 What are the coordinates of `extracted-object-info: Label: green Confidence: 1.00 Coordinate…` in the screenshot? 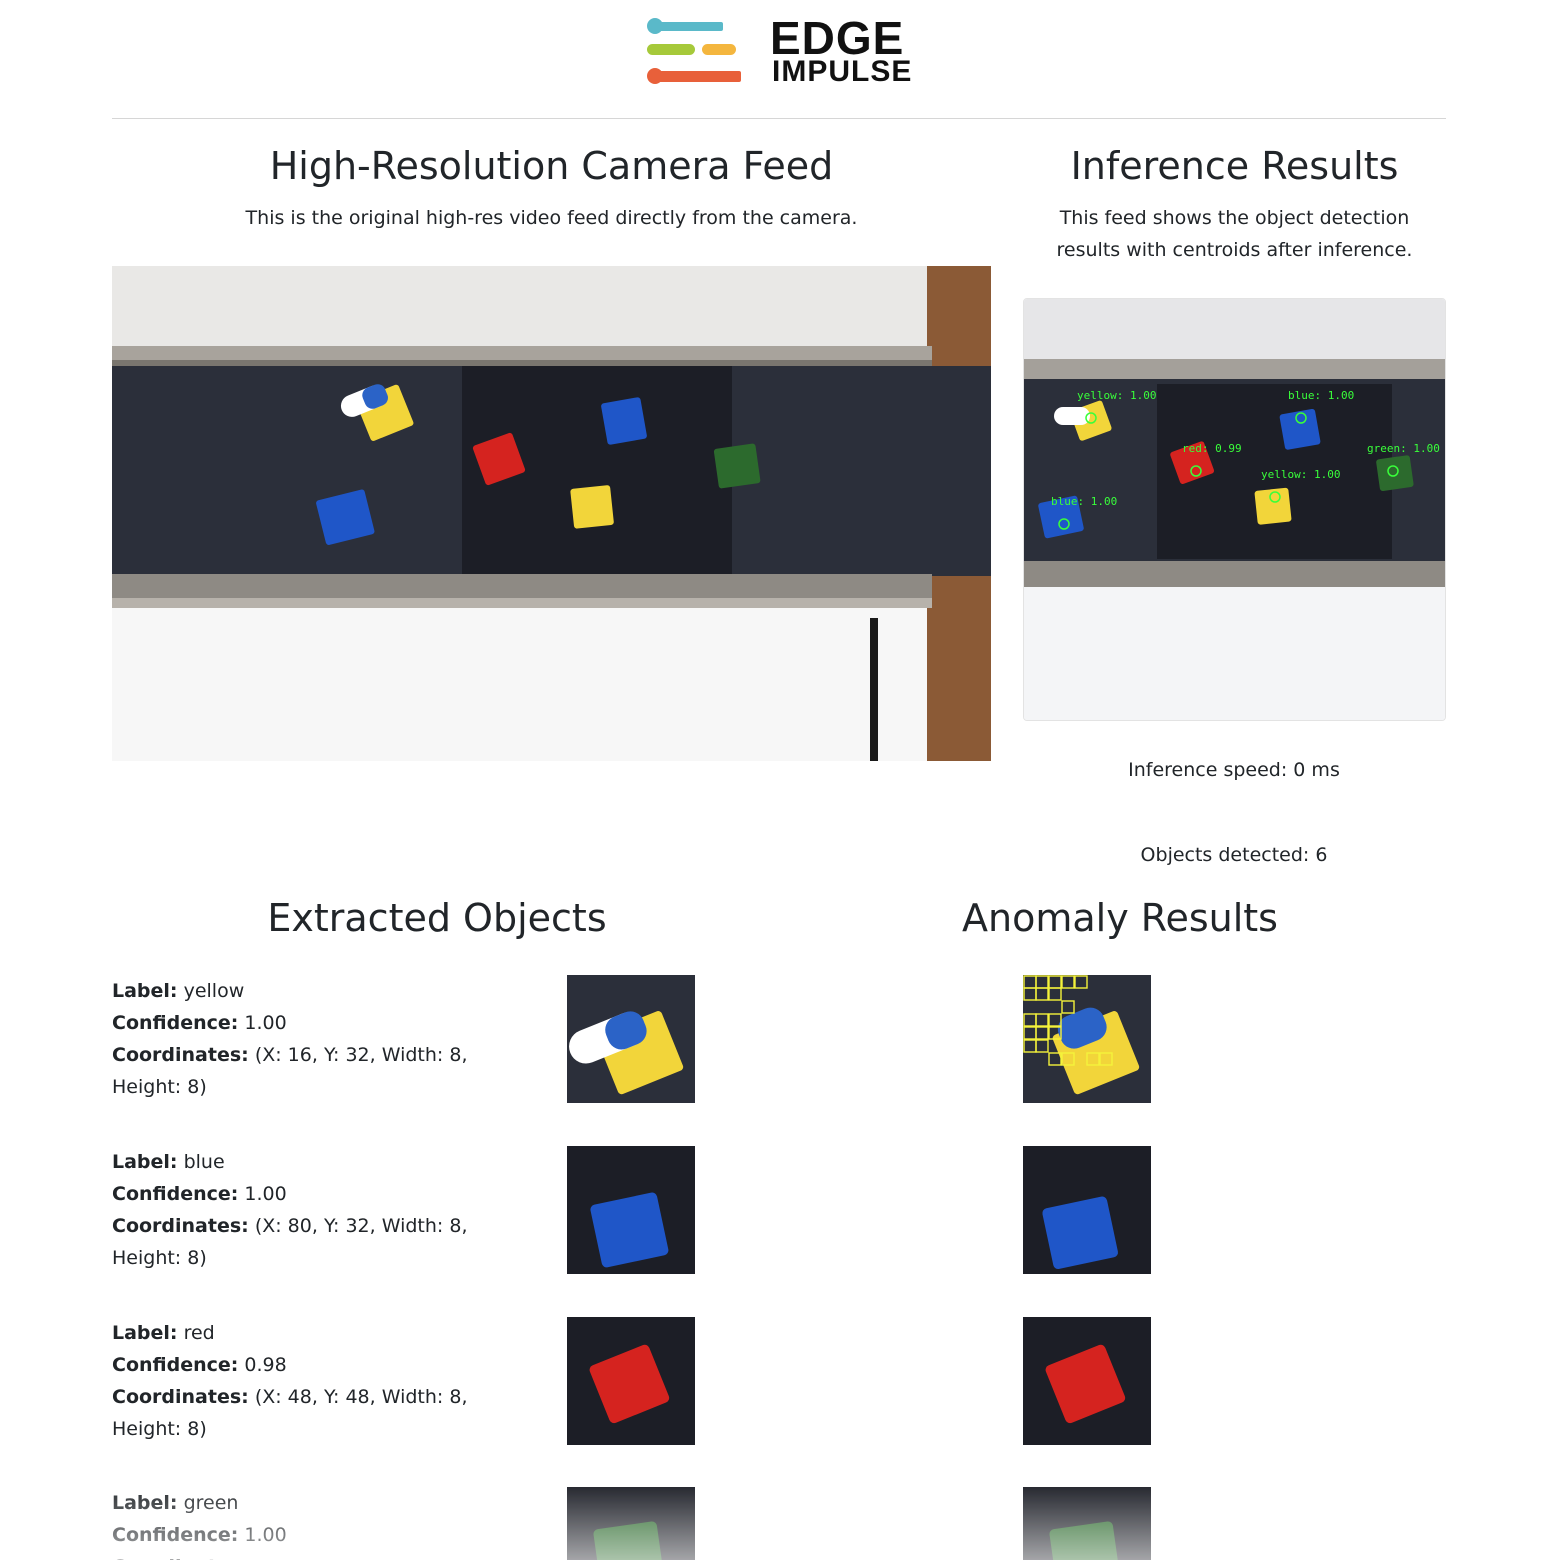 It's located at (322, 1523).